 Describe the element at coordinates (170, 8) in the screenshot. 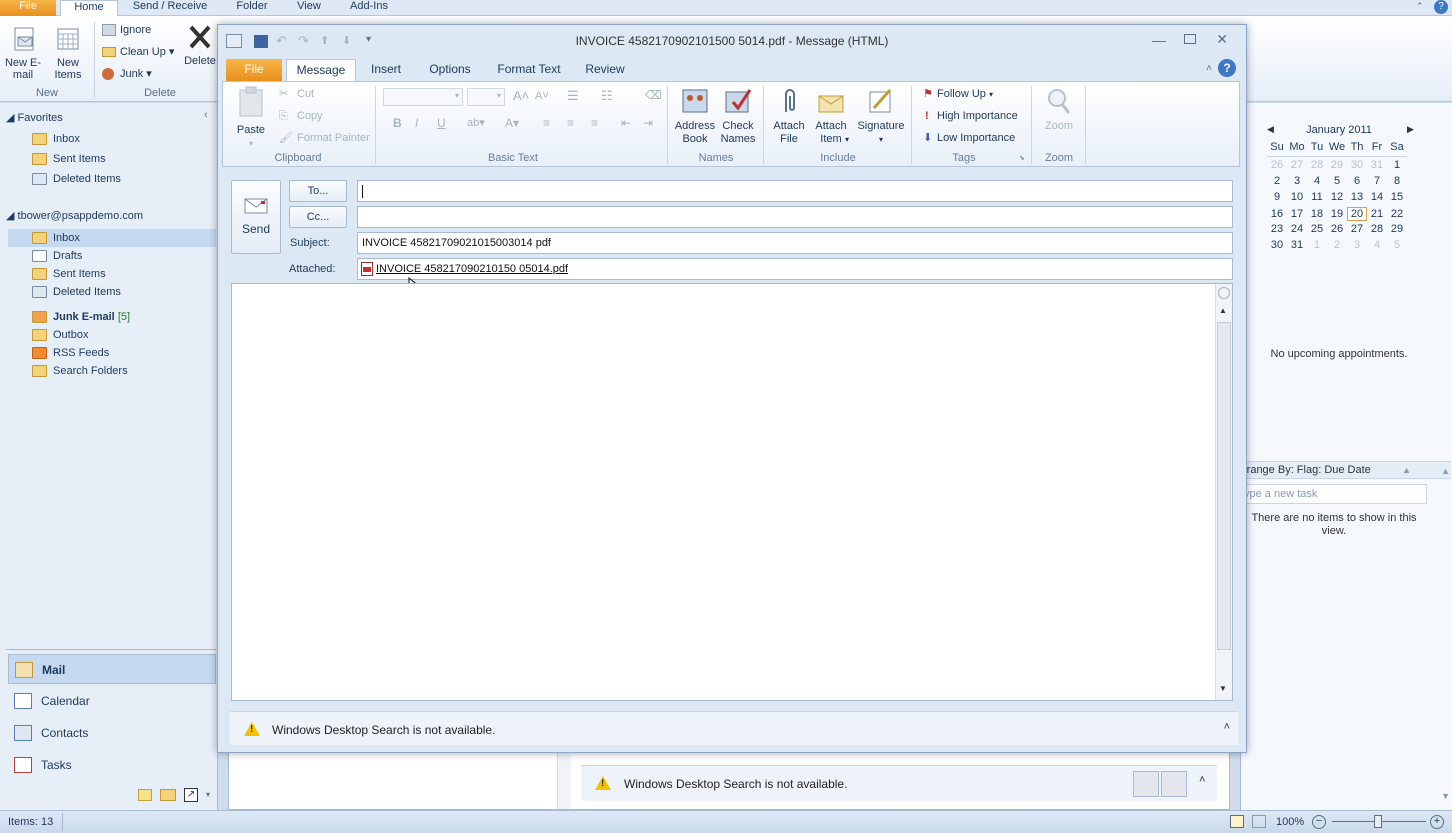

I see `tab-send-receive: Send / Receive` at that location.